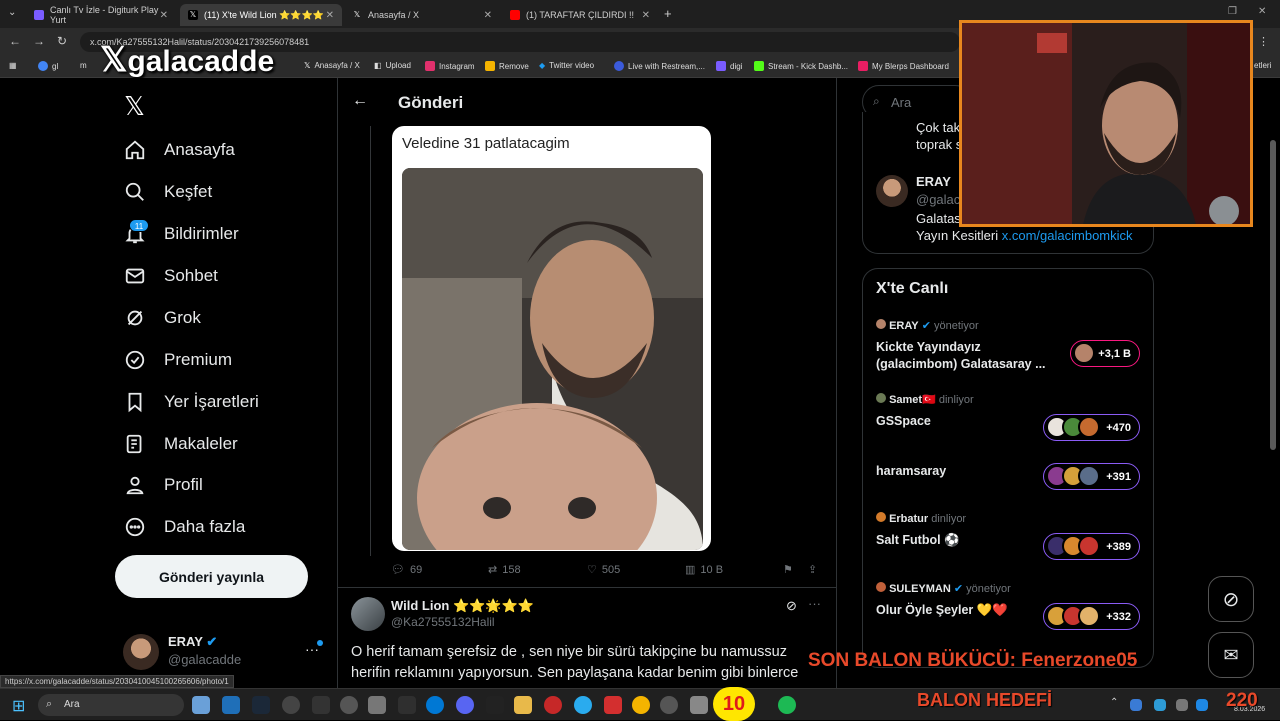 This screenshot has height=721, width=1280. I want to click on telegram-icon, so click(583, 705).